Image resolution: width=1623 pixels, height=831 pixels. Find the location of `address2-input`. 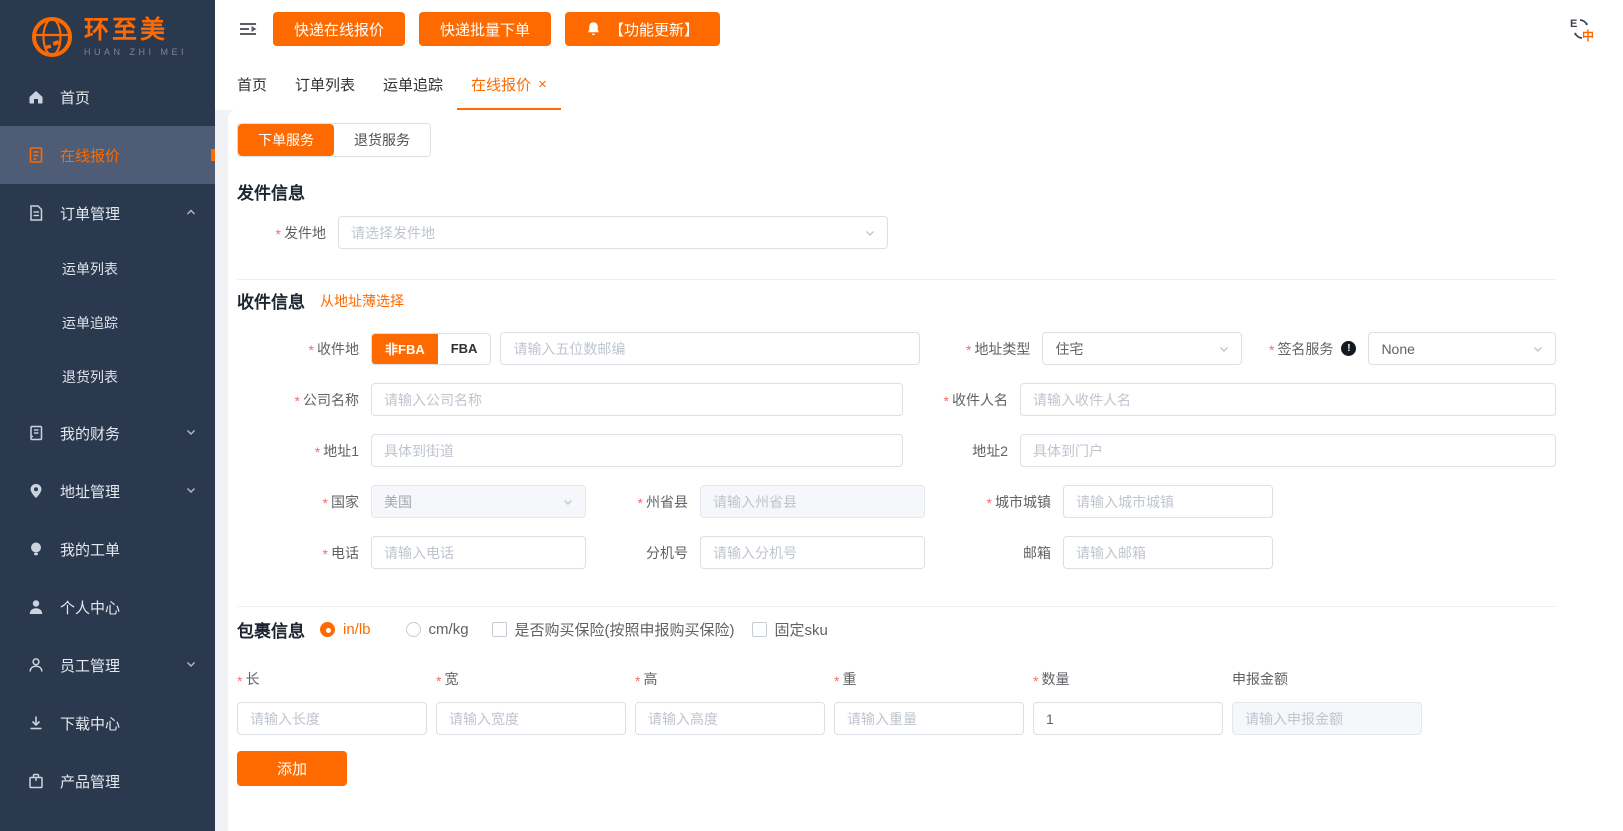

address2-input is located at coordinates (1288, 450).